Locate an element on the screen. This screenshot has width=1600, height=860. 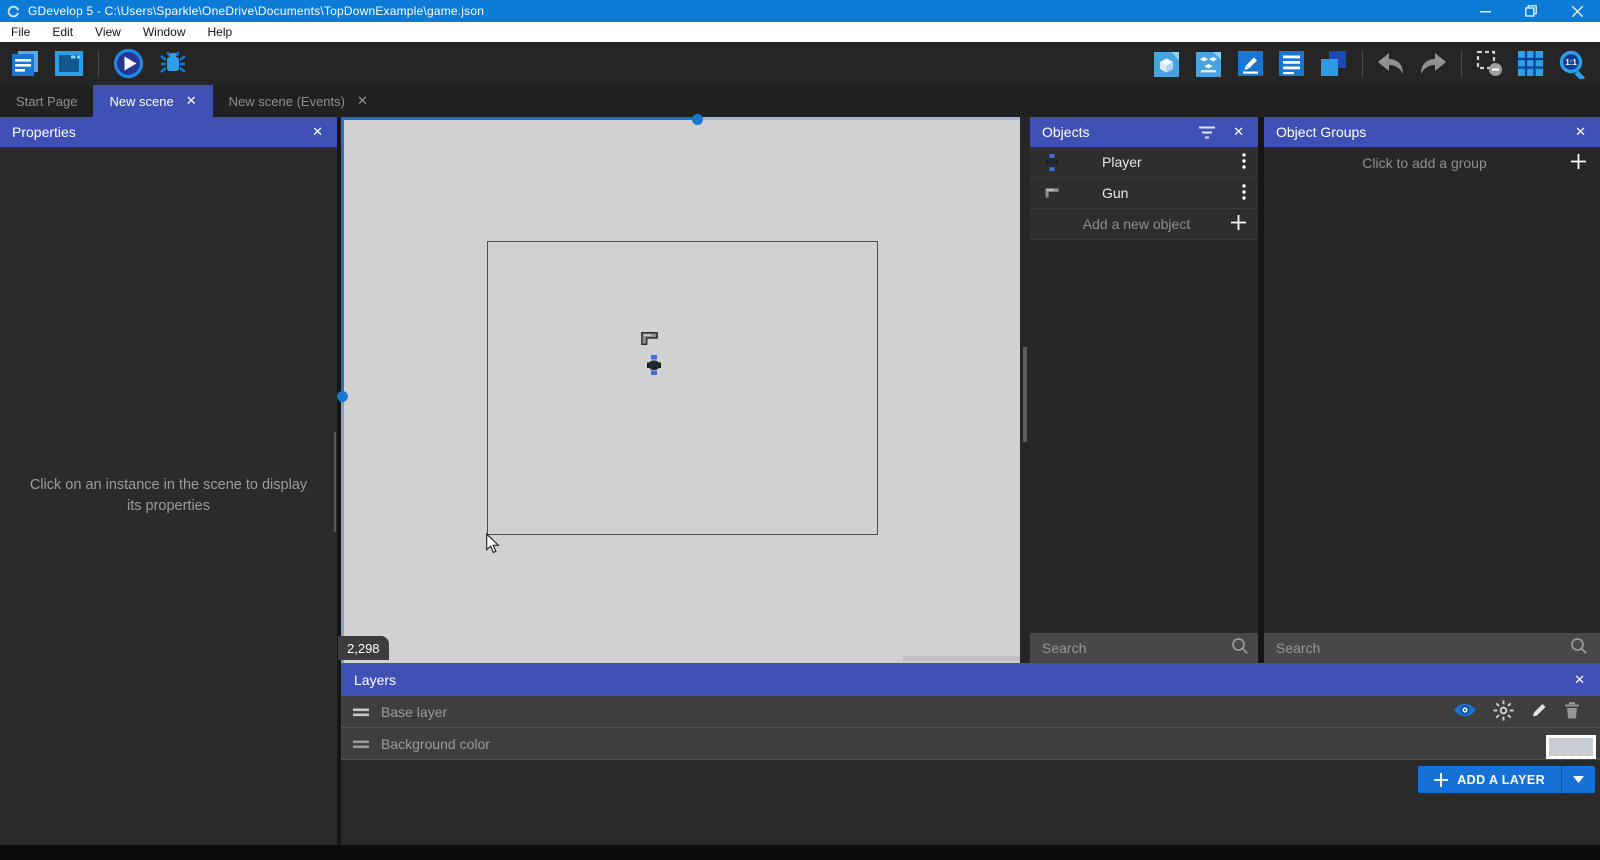
objects-search-row is located at coordinates (1144, 648).